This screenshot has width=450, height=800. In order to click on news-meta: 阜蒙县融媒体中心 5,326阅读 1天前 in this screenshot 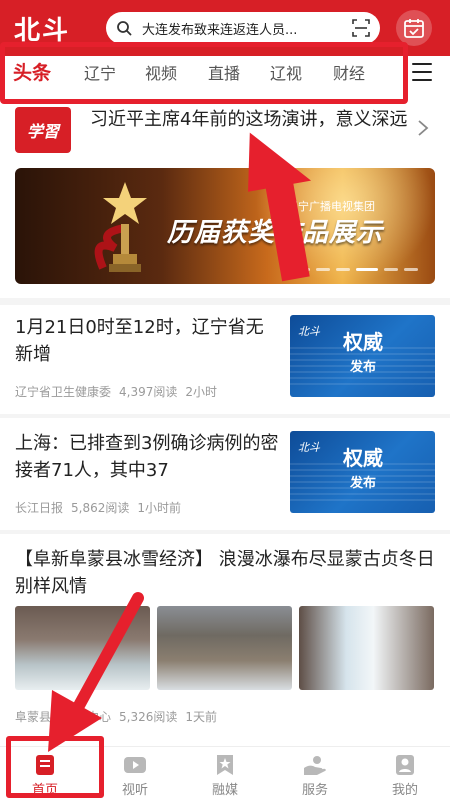, I will do `click(120, 716)`.